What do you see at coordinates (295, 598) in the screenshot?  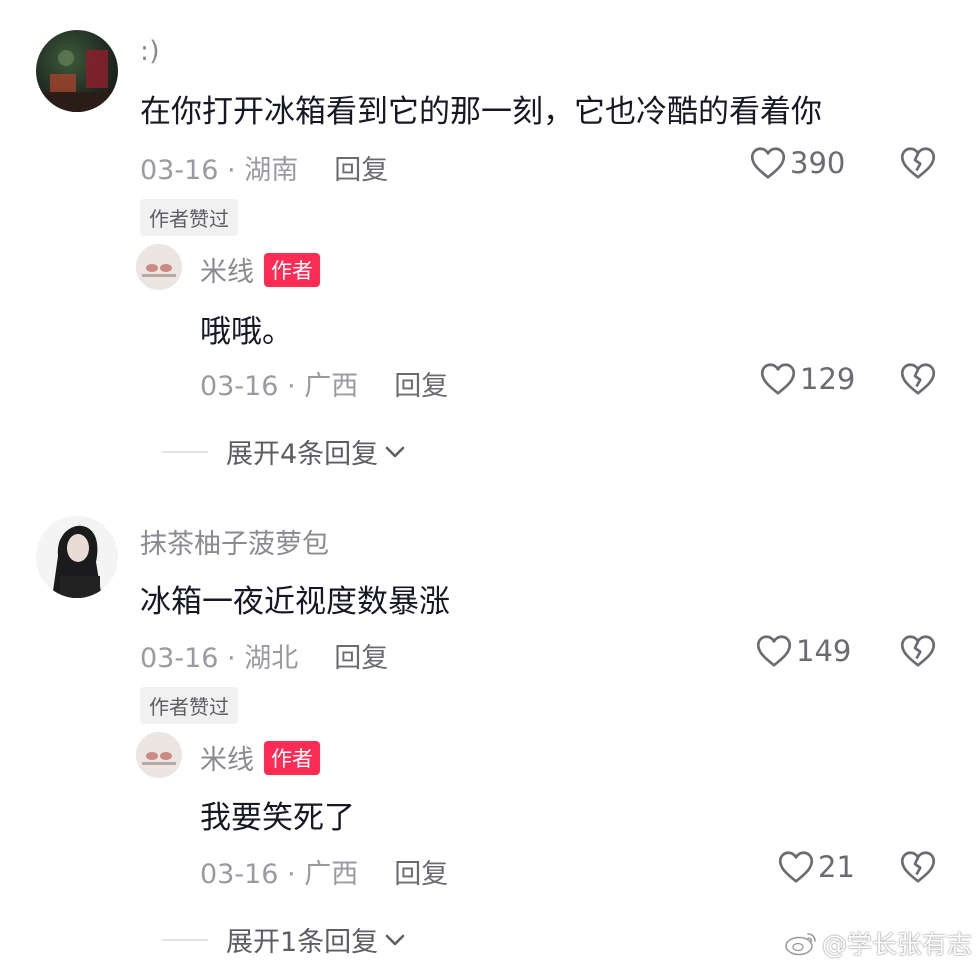 I see `comment-text: 冰箱一夜近视度数暴涨` at bounding box center [295, 598].